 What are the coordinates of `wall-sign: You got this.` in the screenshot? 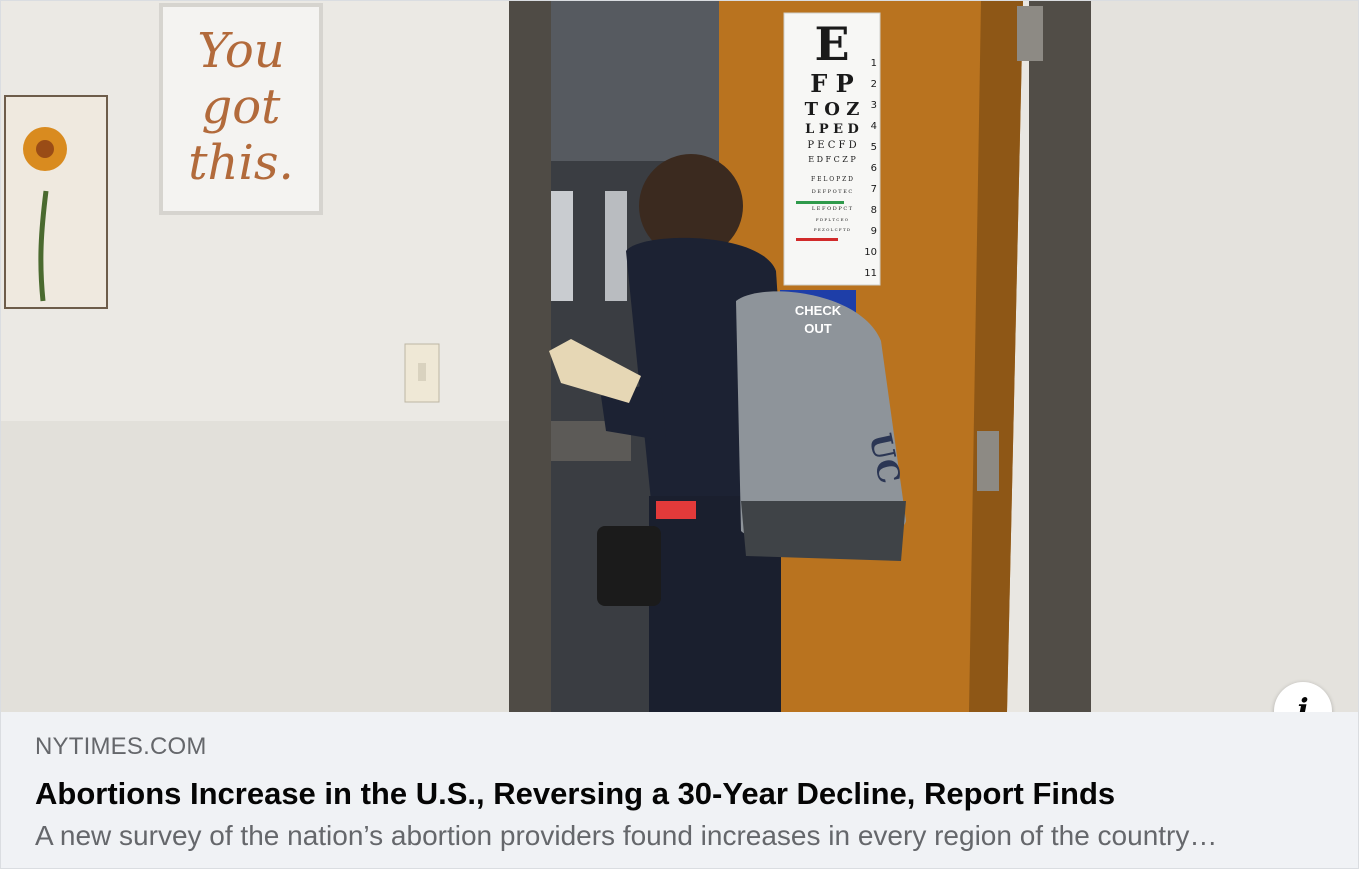 It's located at (241, 107).